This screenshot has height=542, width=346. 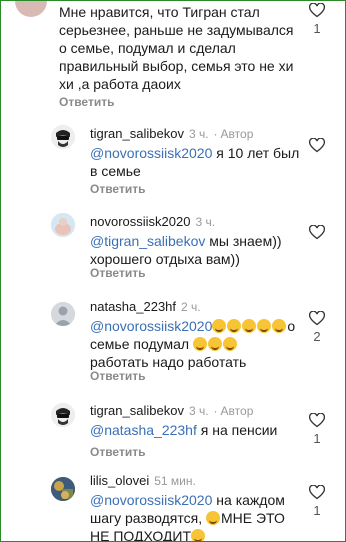 I want to click on comment-text: @natasha_223hf я на пенсии, so click(x=195, y=430).